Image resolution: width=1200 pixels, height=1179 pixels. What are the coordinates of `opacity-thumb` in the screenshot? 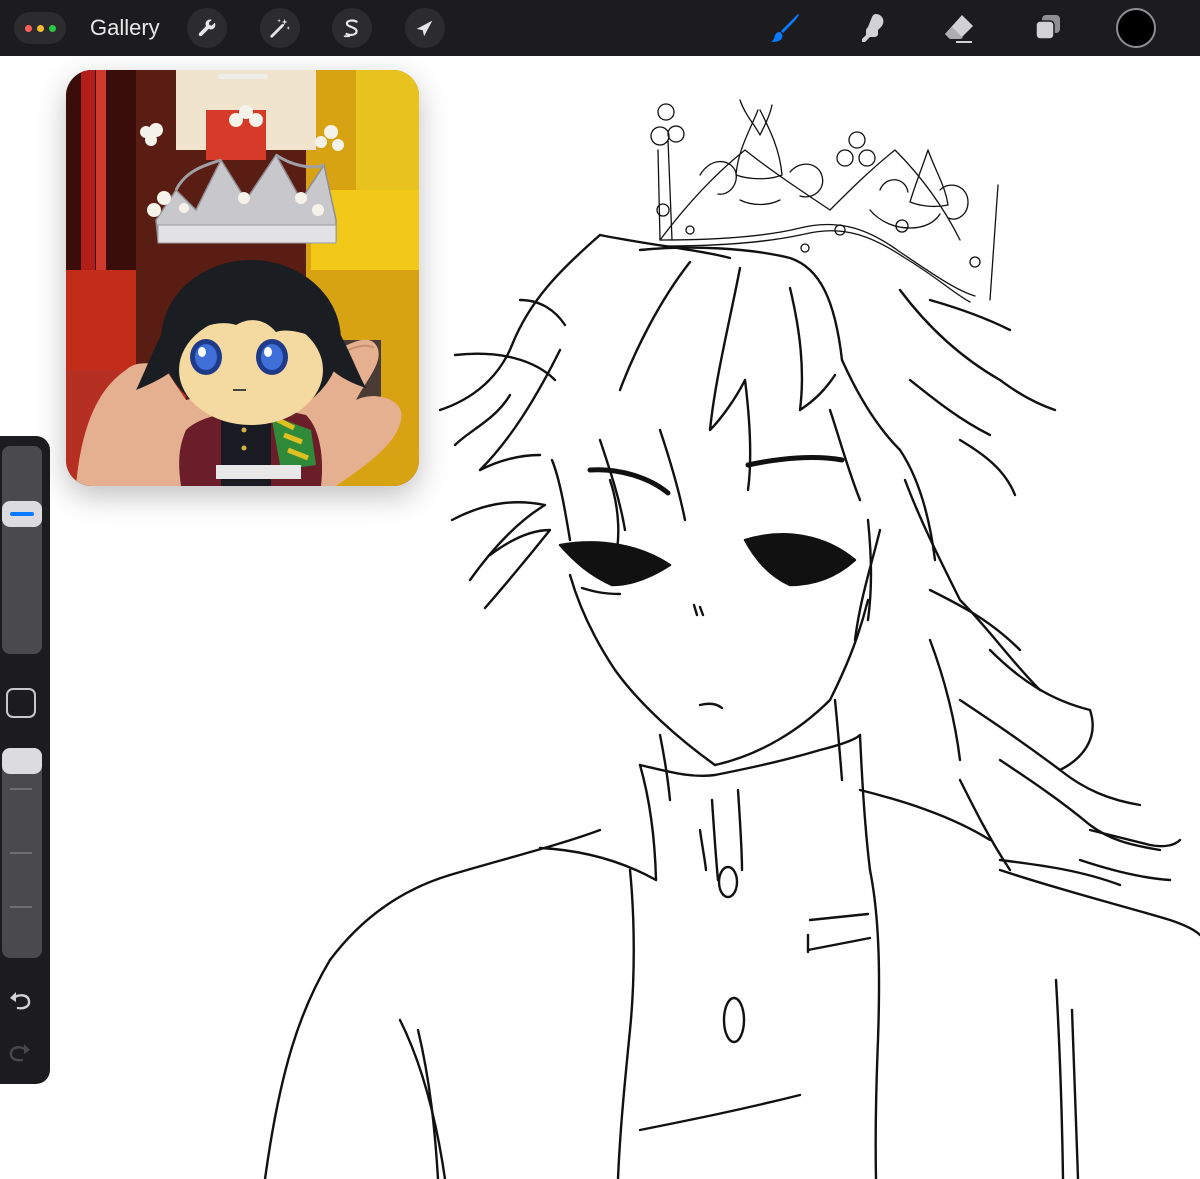 It's located at (22, 761).